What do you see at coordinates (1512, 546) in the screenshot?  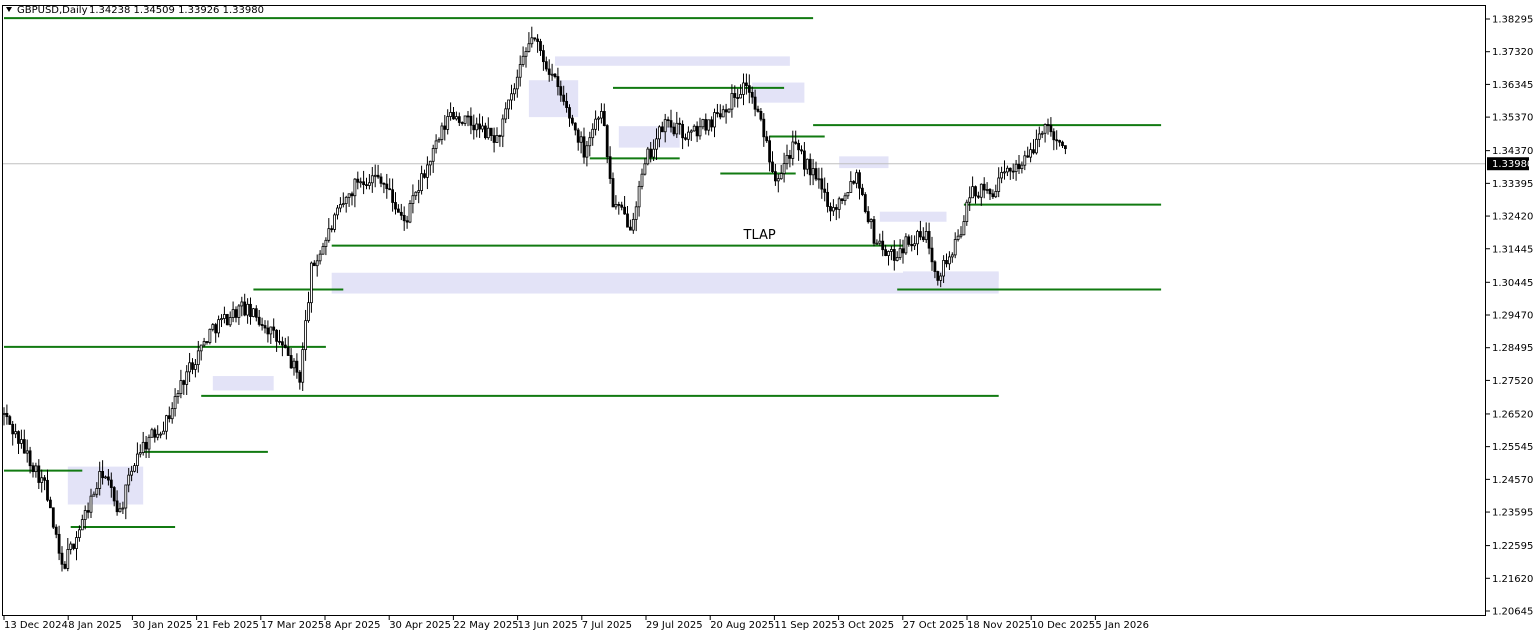 I see `y-tick-label: 1.22595` at bounding box center [1512, 546].